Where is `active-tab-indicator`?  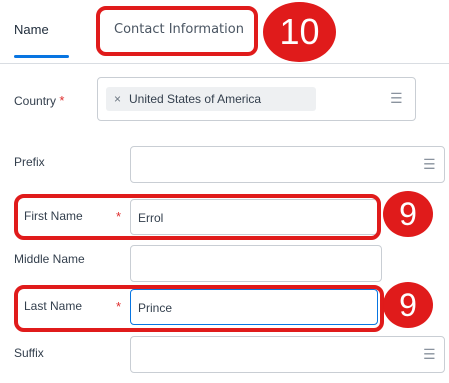
active-tab-indicator is located at coordinates (41, 56).